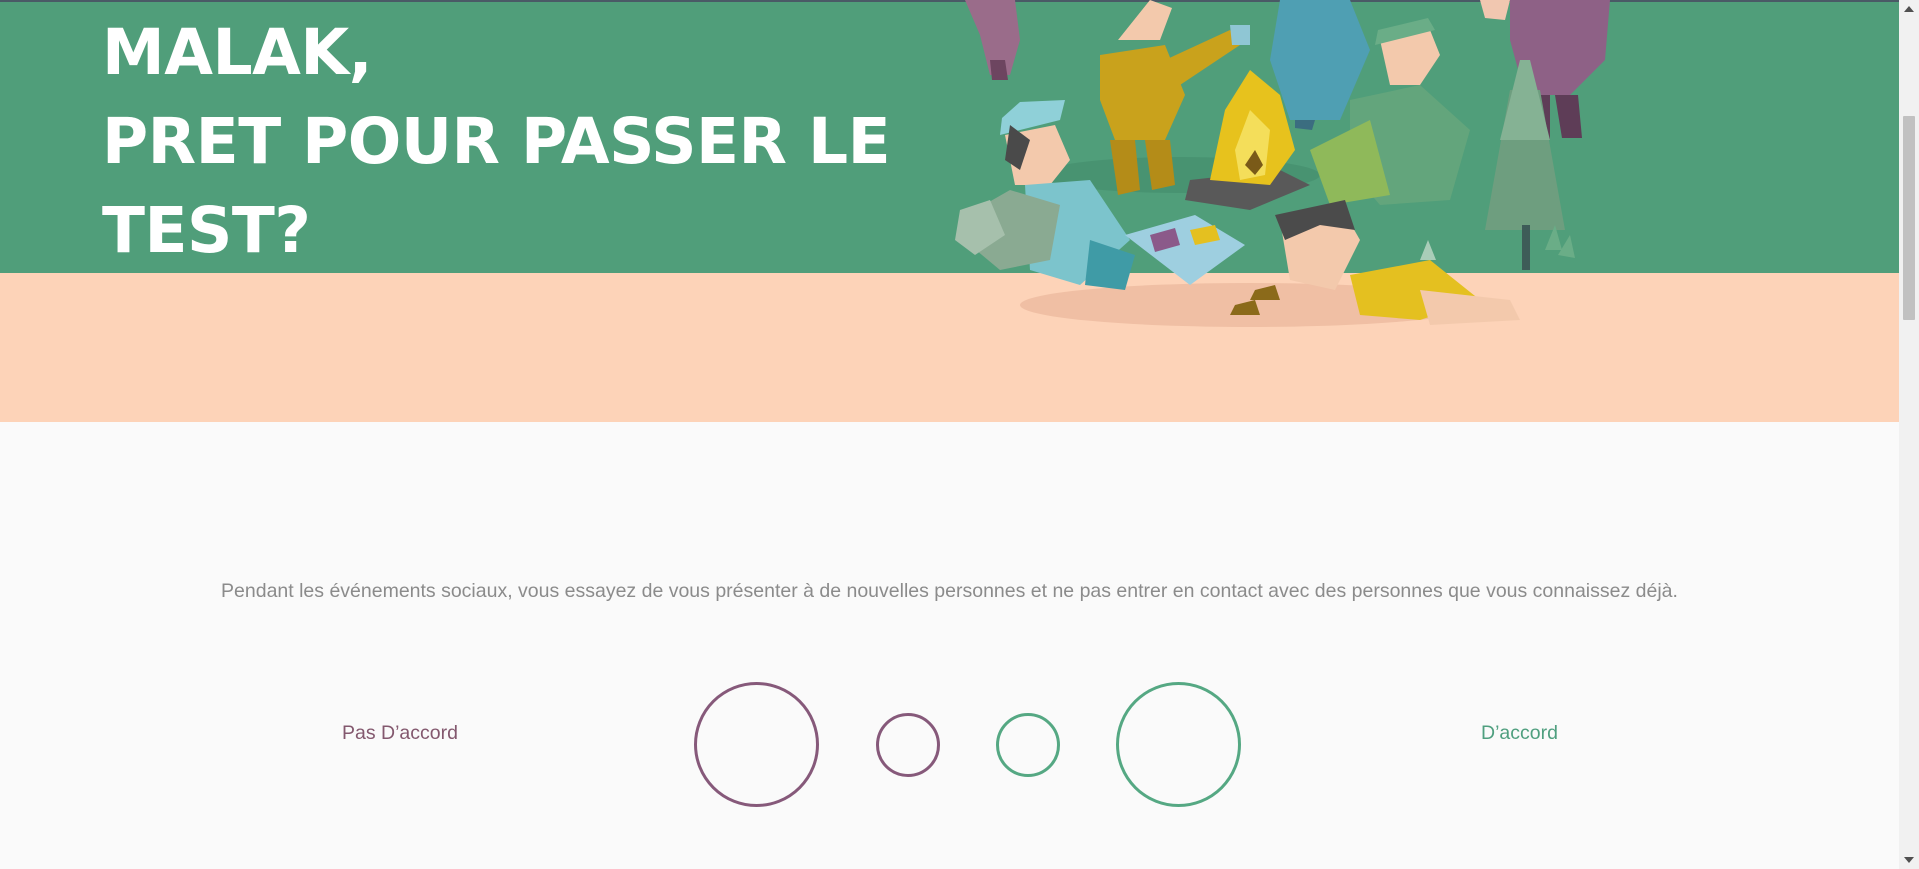  Describe the element at coordinates (1028, 745) in the screenshot. I see `answer-option-agree` at that location.